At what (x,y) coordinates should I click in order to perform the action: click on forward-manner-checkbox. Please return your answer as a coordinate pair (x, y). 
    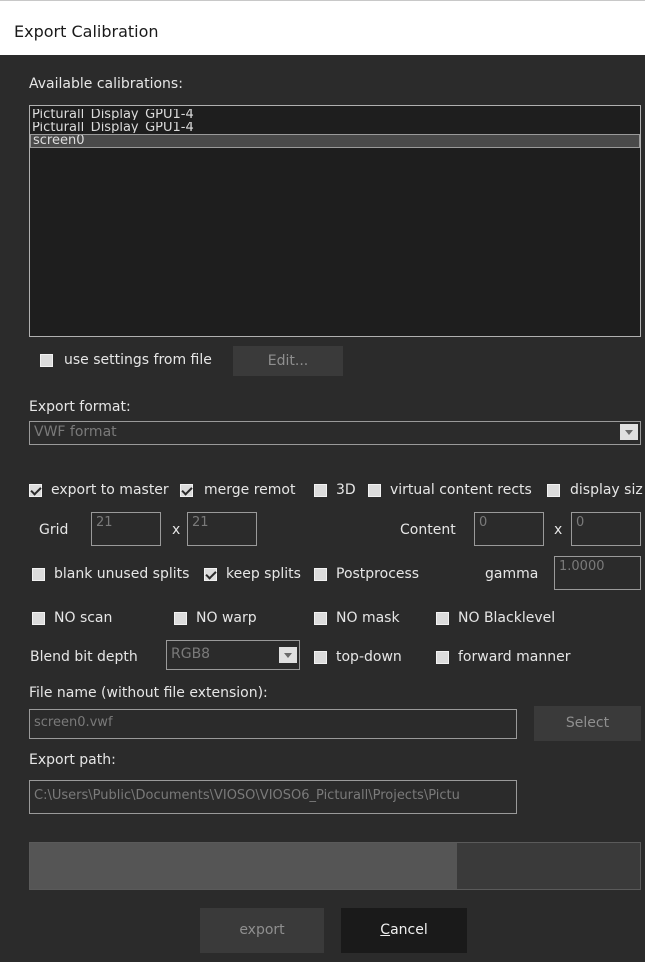
    Looking at the image, I should click on (442, 657).